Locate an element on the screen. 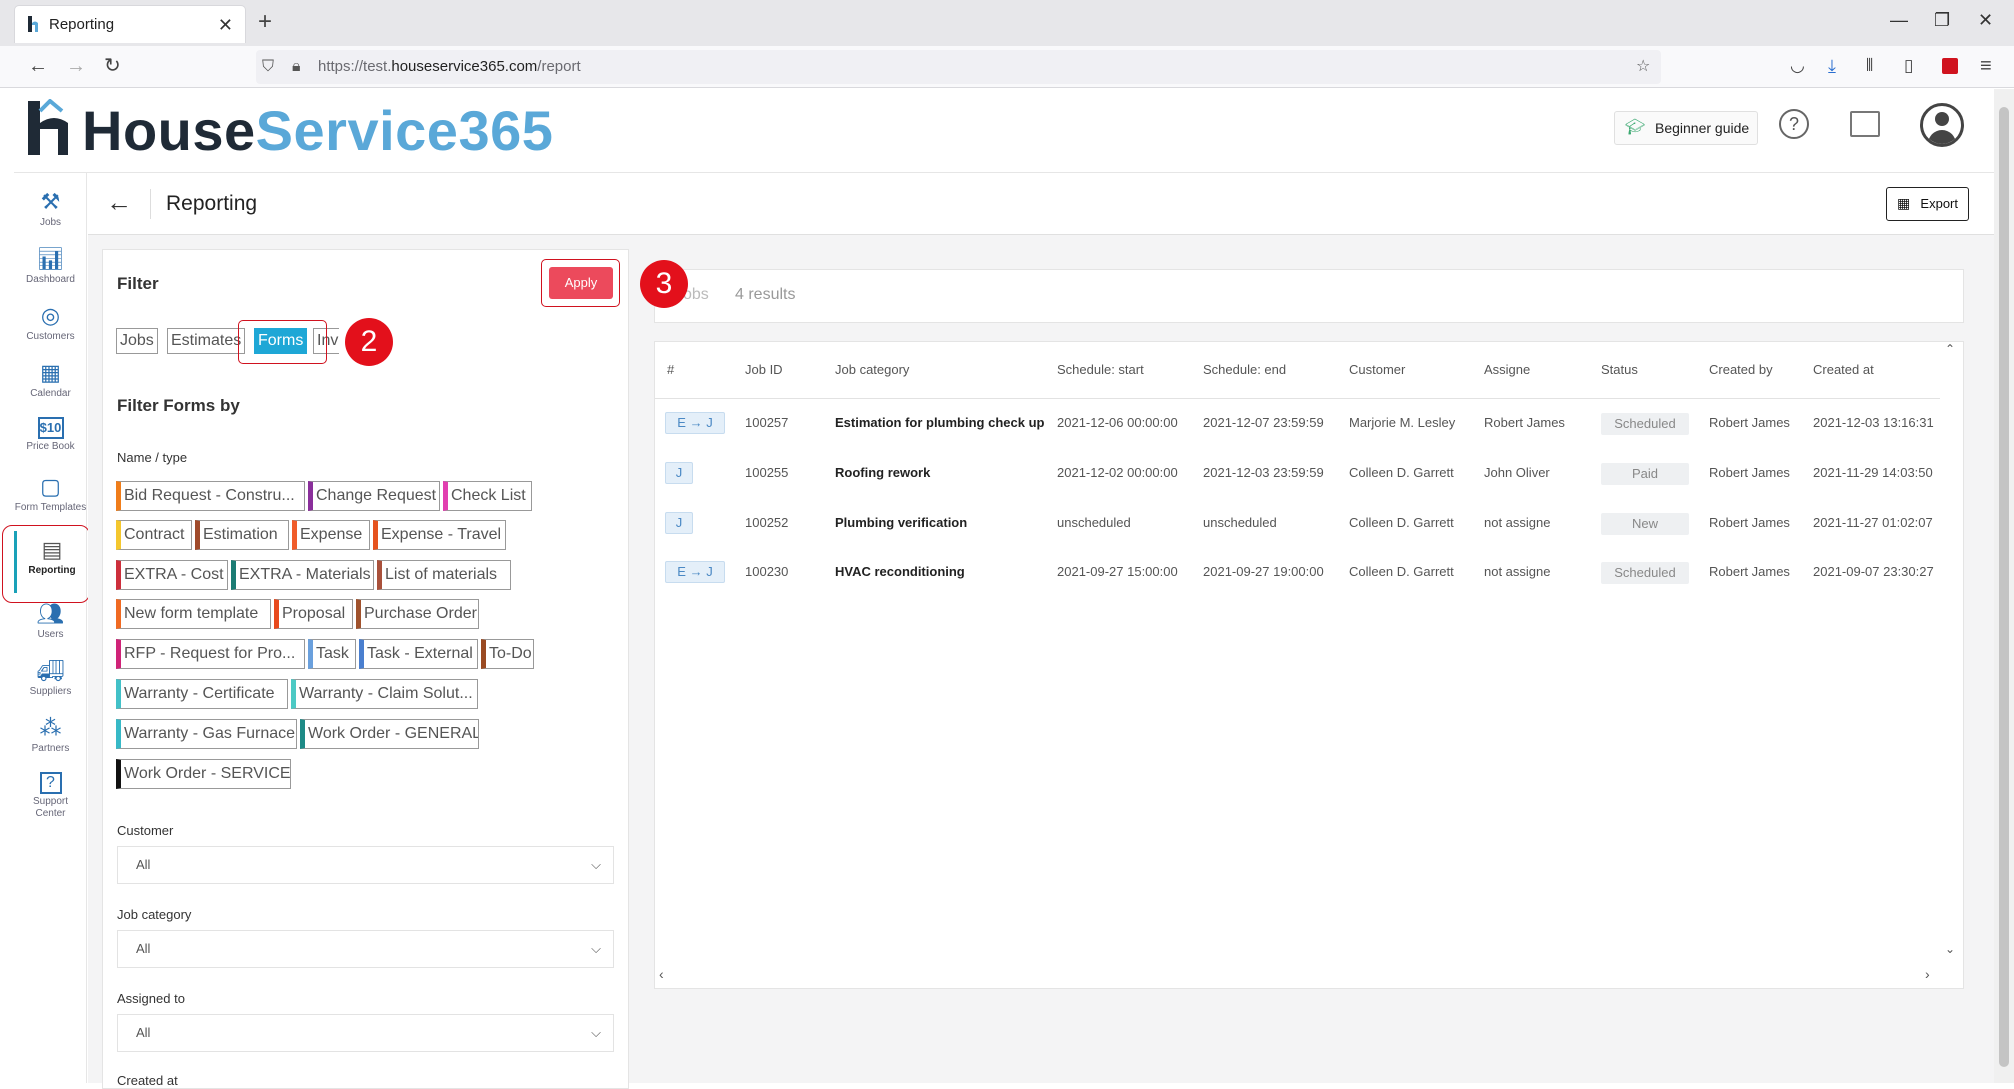  table-icon: ▦ is located at coordinates (1904, 203).